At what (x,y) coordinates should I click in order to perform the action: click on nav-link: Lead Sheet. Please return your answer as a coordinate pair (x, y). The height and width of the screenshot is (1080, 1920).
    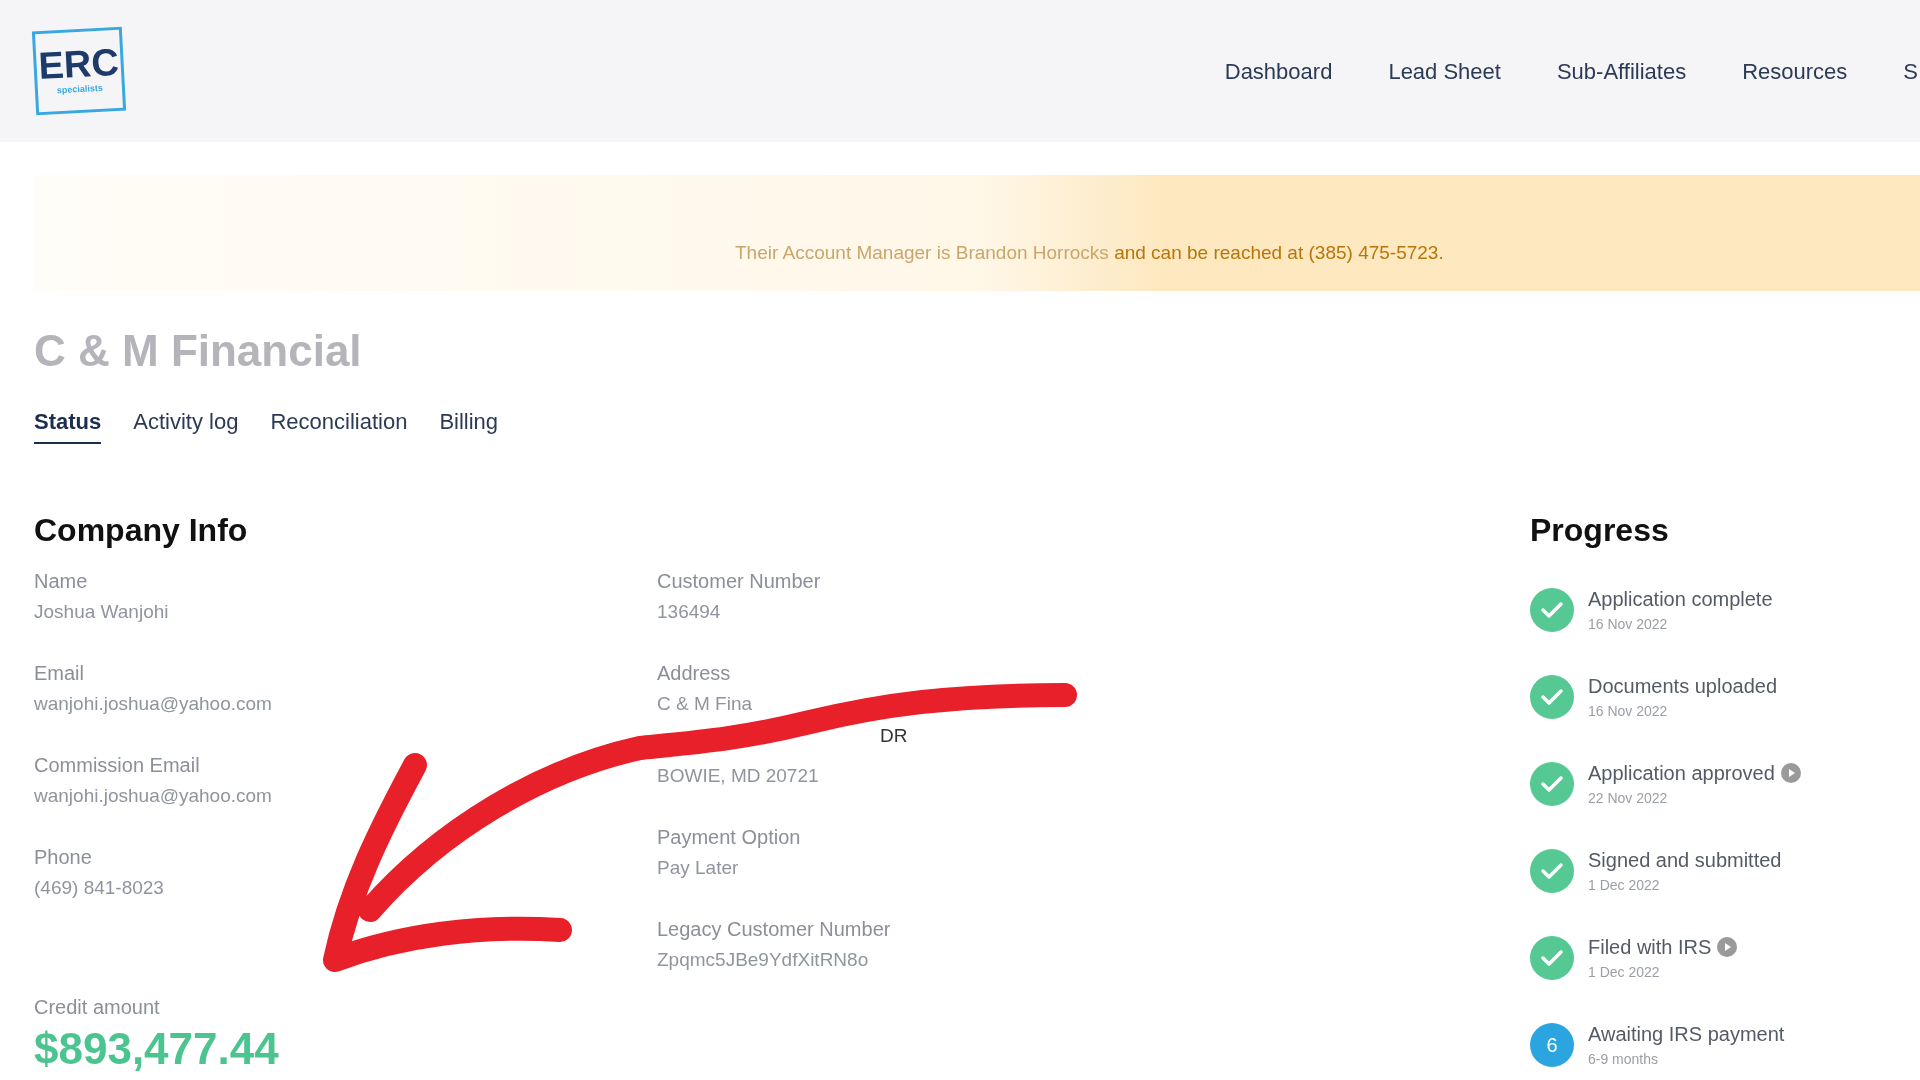
    Looking at the image, I should click on (1444, 71).